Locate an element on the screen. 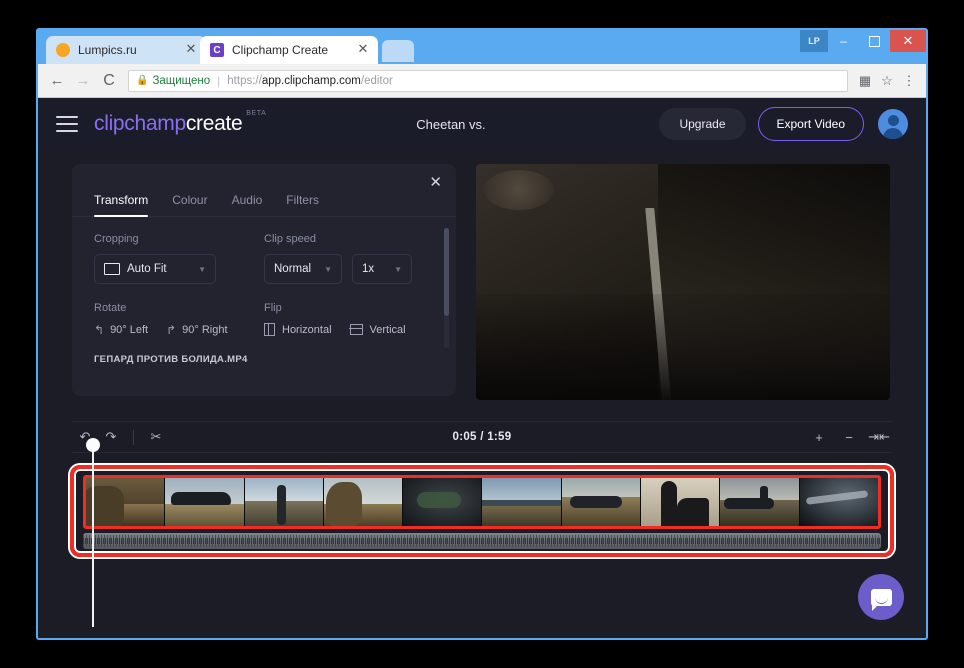  close-button: ✕ is located at coordinates (908, 41).